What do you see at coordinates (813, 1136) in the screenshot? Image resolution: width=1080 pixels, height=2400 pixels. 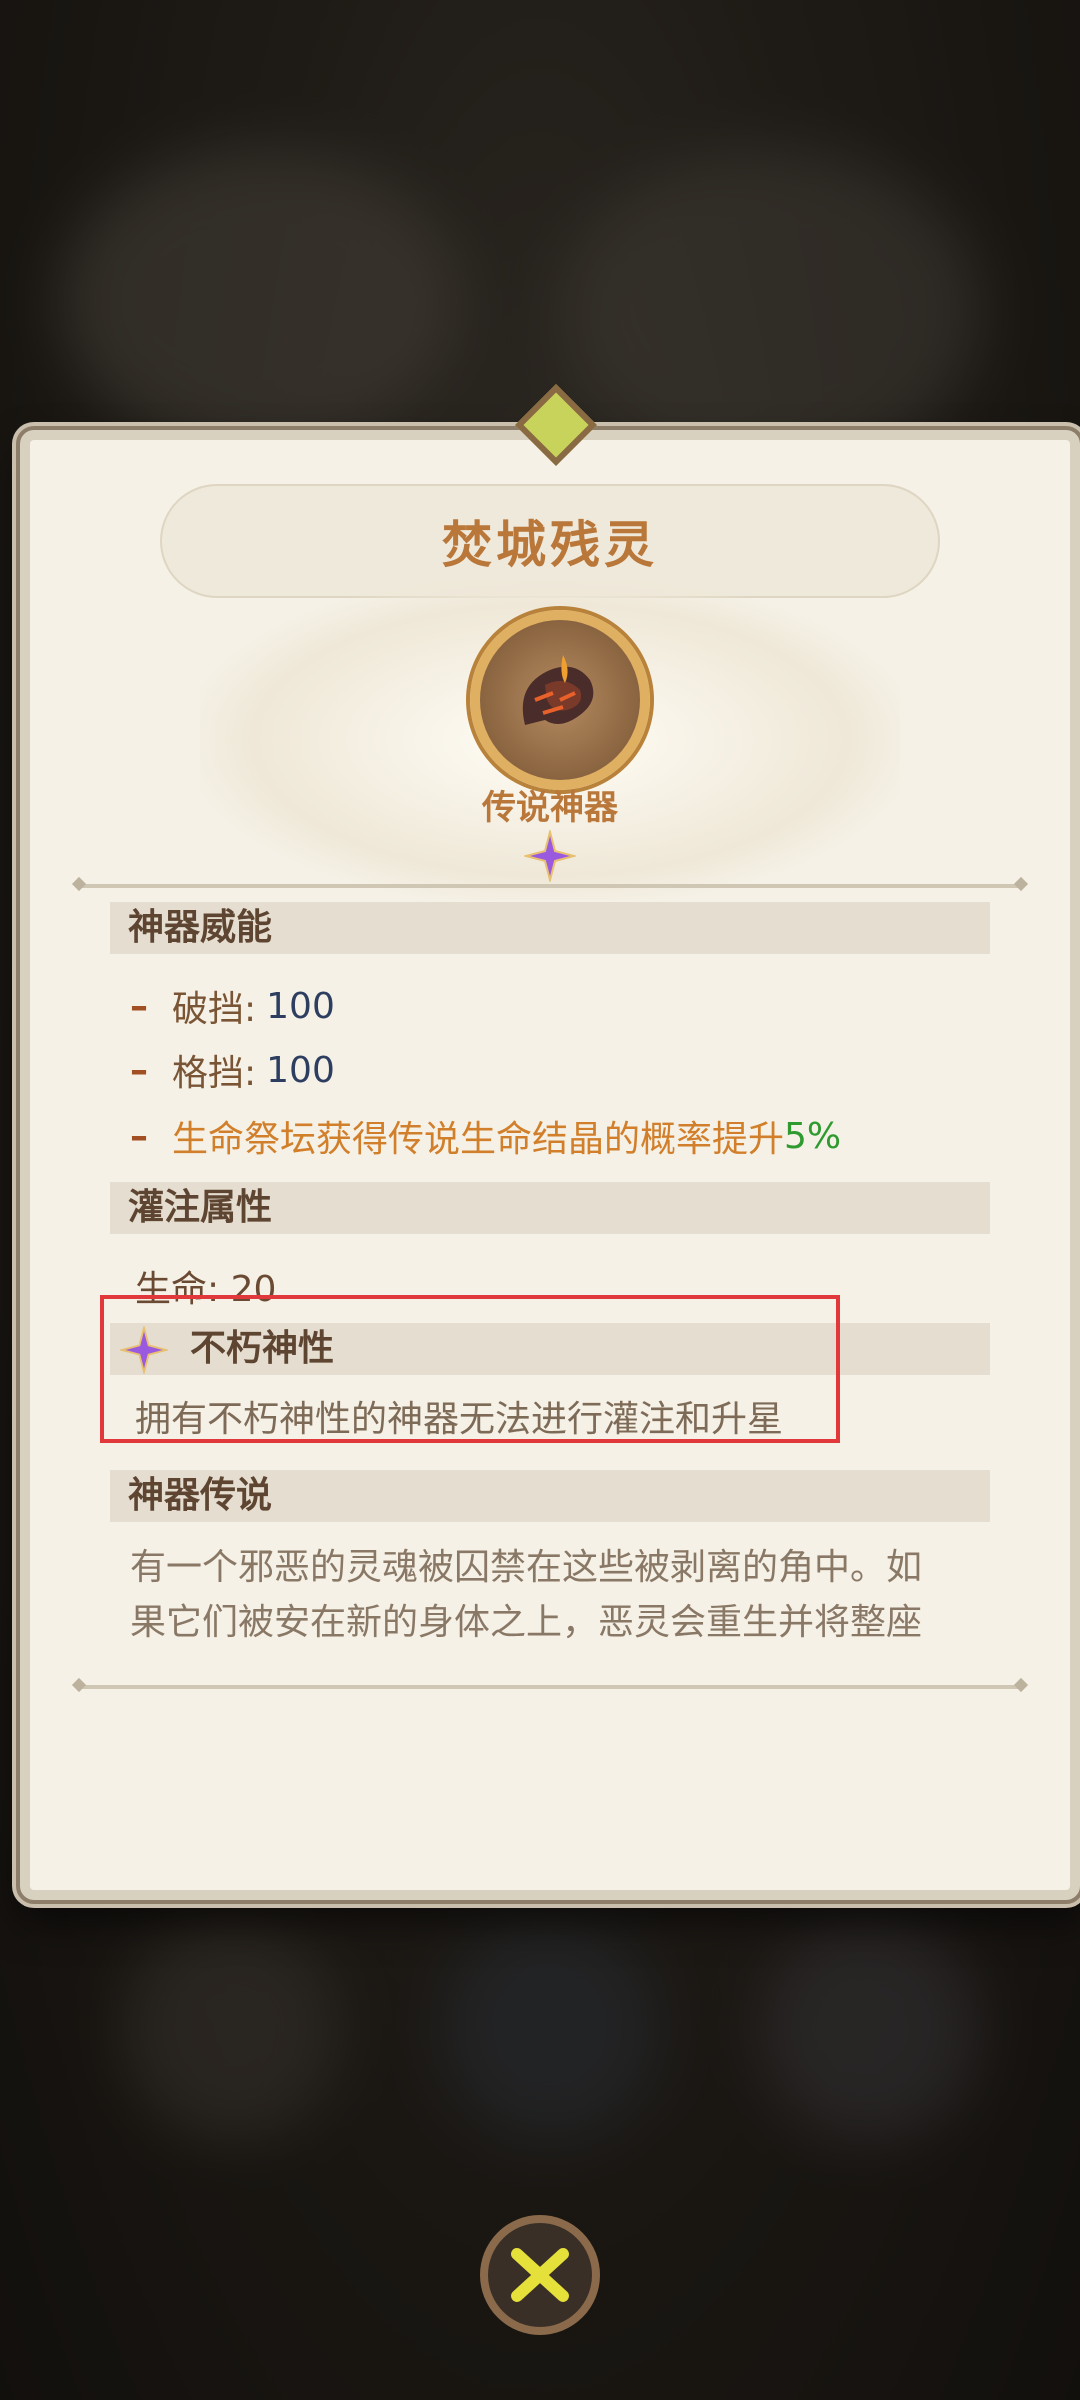 I see `bonus-value: 5%` at bounding box center [813, 1136].